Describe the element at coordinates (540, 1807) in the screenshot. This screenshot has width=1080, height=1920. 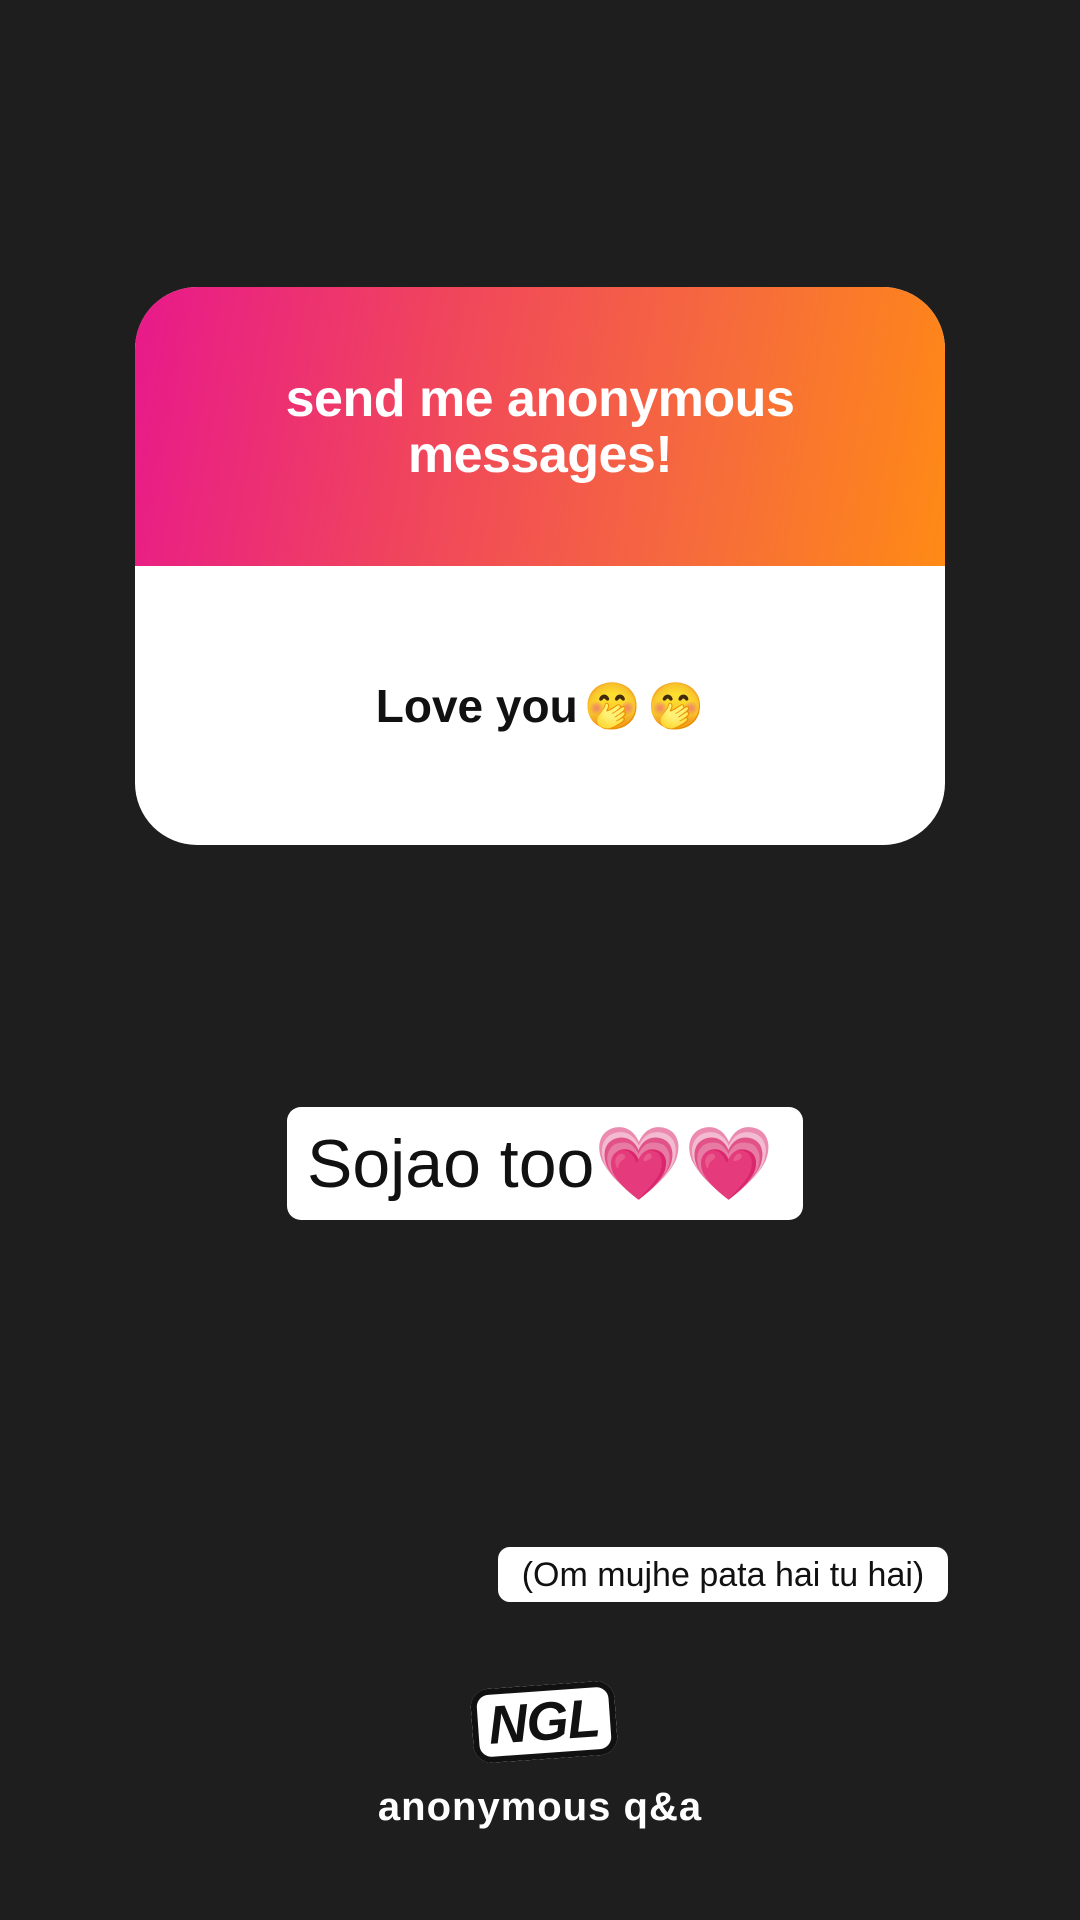
I see `tagline: anonymous q&a` at that location.